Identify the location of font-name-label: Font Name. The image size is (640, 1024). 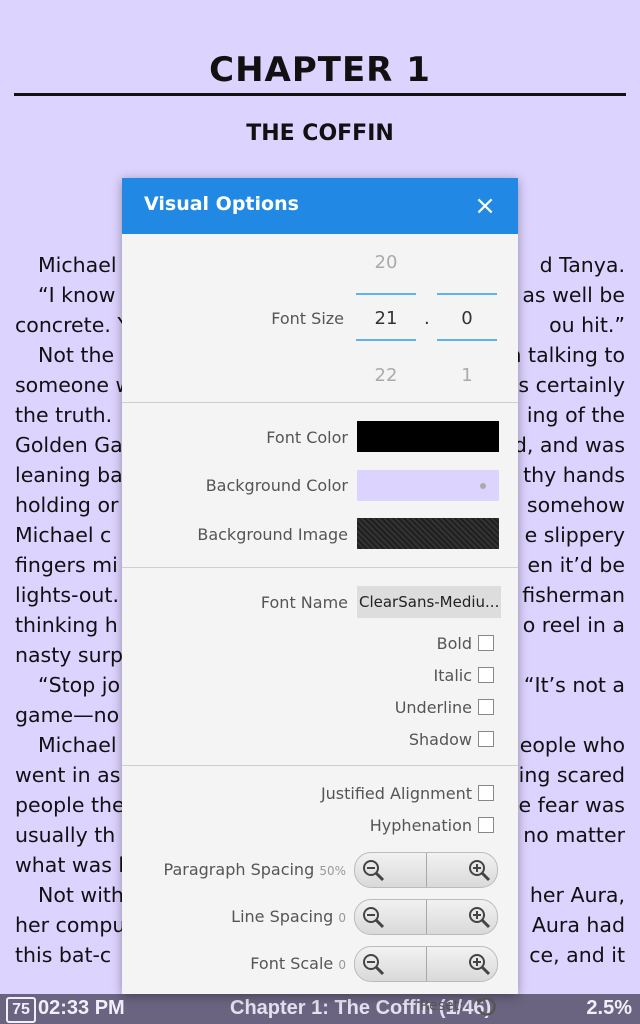
(304, 602).